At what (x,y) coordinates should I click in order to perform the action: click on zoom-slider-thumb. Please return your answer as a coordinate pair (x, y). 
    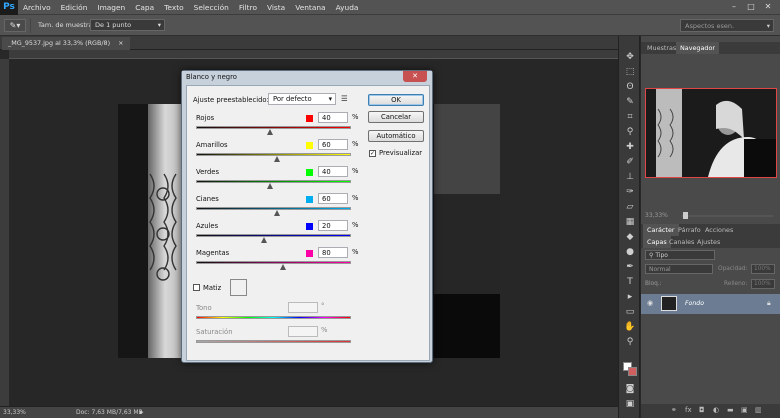
    Looking at the image, I should click on (685, 215).